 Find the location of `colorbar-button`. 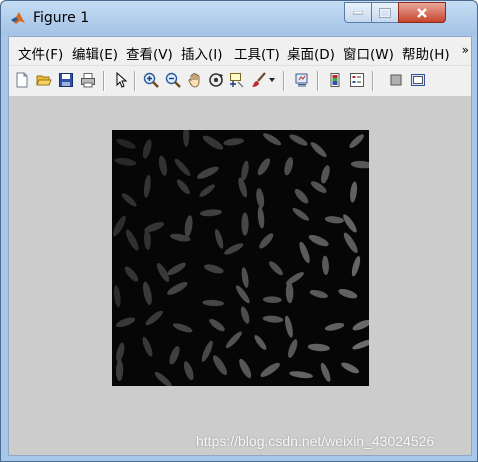

colorbar-button is located at coordinates (335, 80).